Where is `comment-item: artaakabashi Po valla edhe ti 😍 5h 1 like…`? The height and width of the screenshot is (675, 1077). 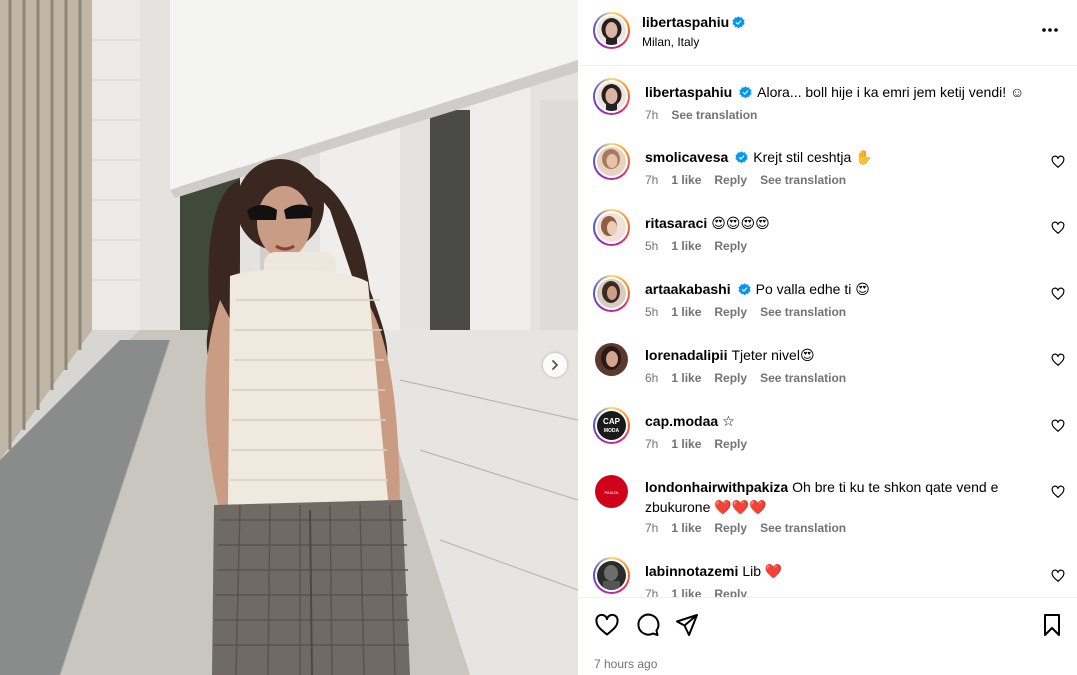
comment-item: artaakabashi Po valla edhe ti 😍 5h 1 like… is located at coordinates (827, 305).